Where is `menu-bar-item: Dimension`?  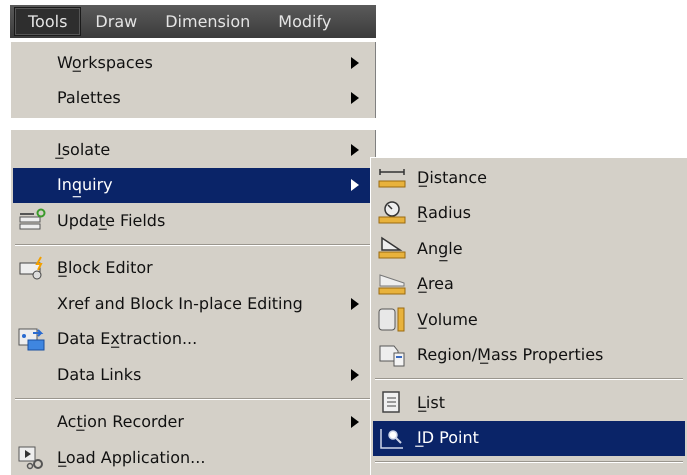
menu-bar-item: Dimension is located at coordinates (207, 21).